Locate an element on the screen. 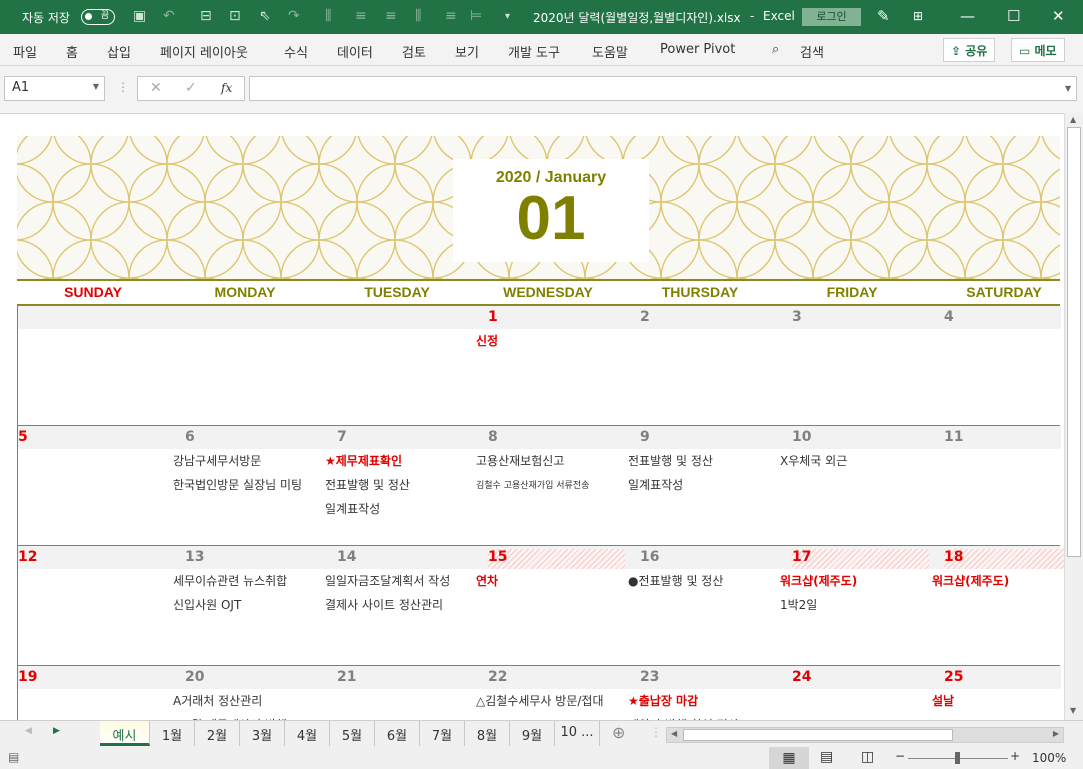 Image resolution: width=1083 pixels, height=769 pixels. scroll-left-icon: ◀ is located at coordinates (674, 733).